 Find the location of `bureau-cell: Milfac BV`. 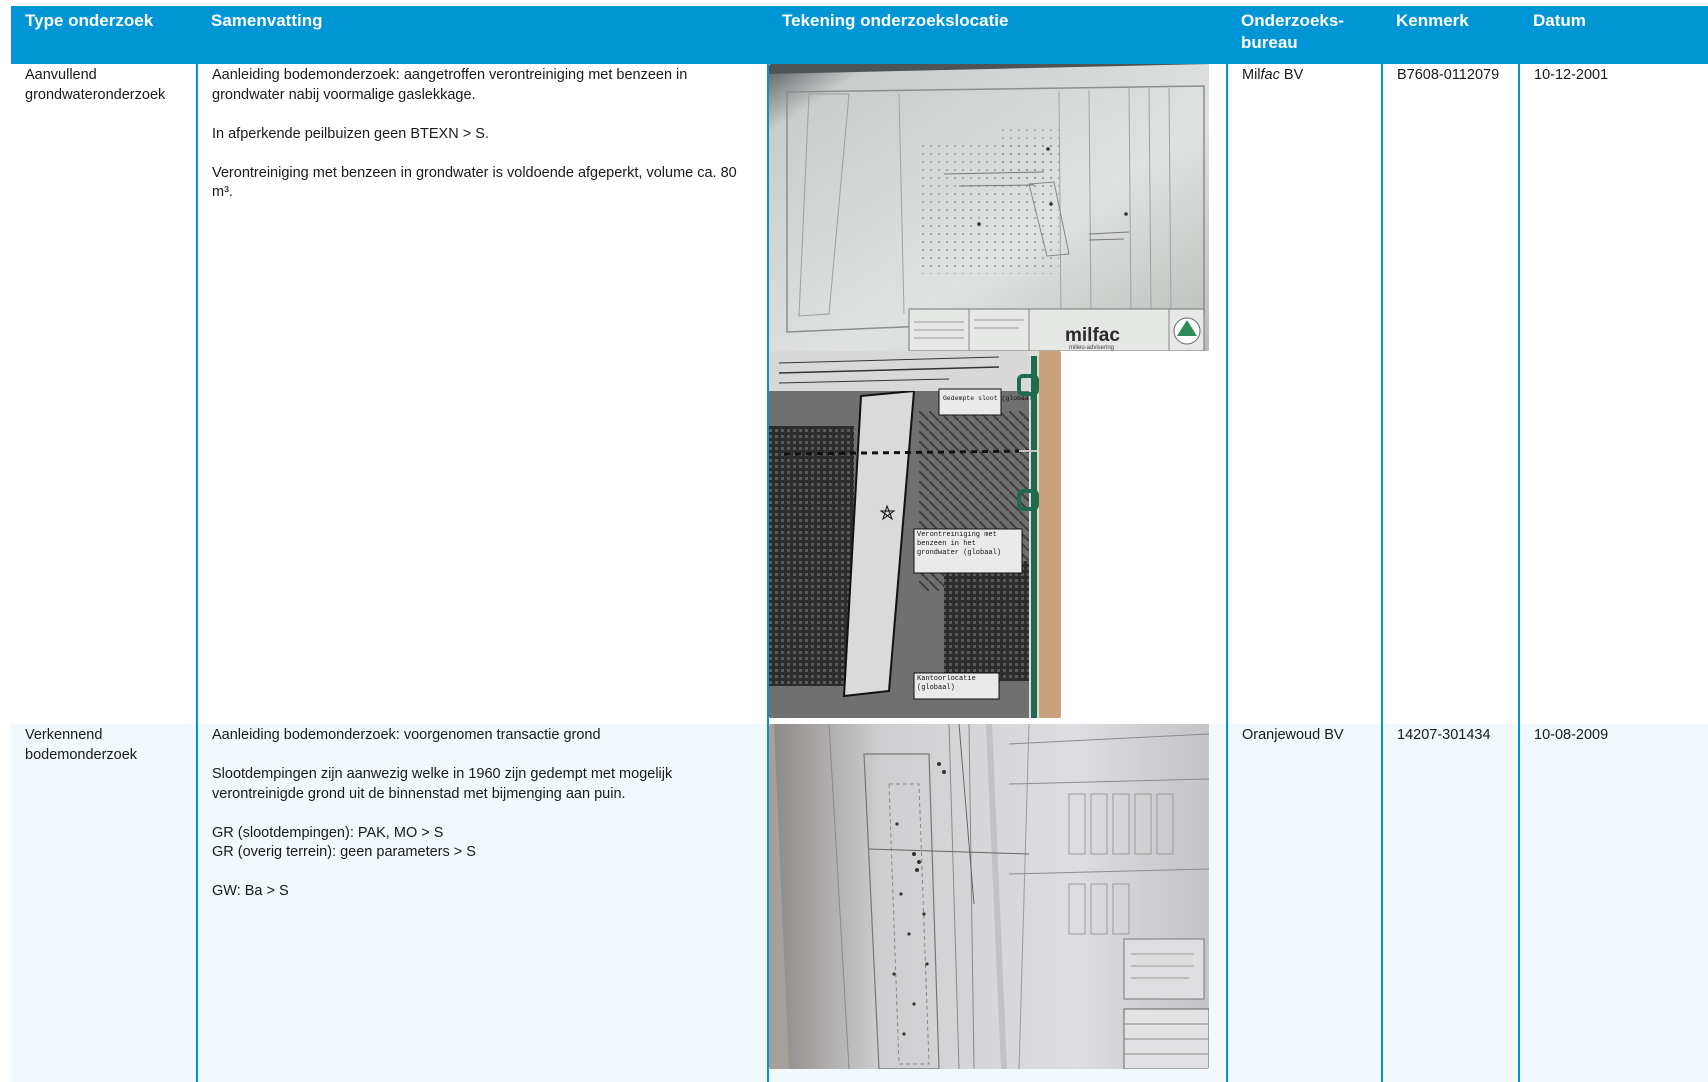

bureau-cell: Milfac BV is located at coordinates (1304, 394).